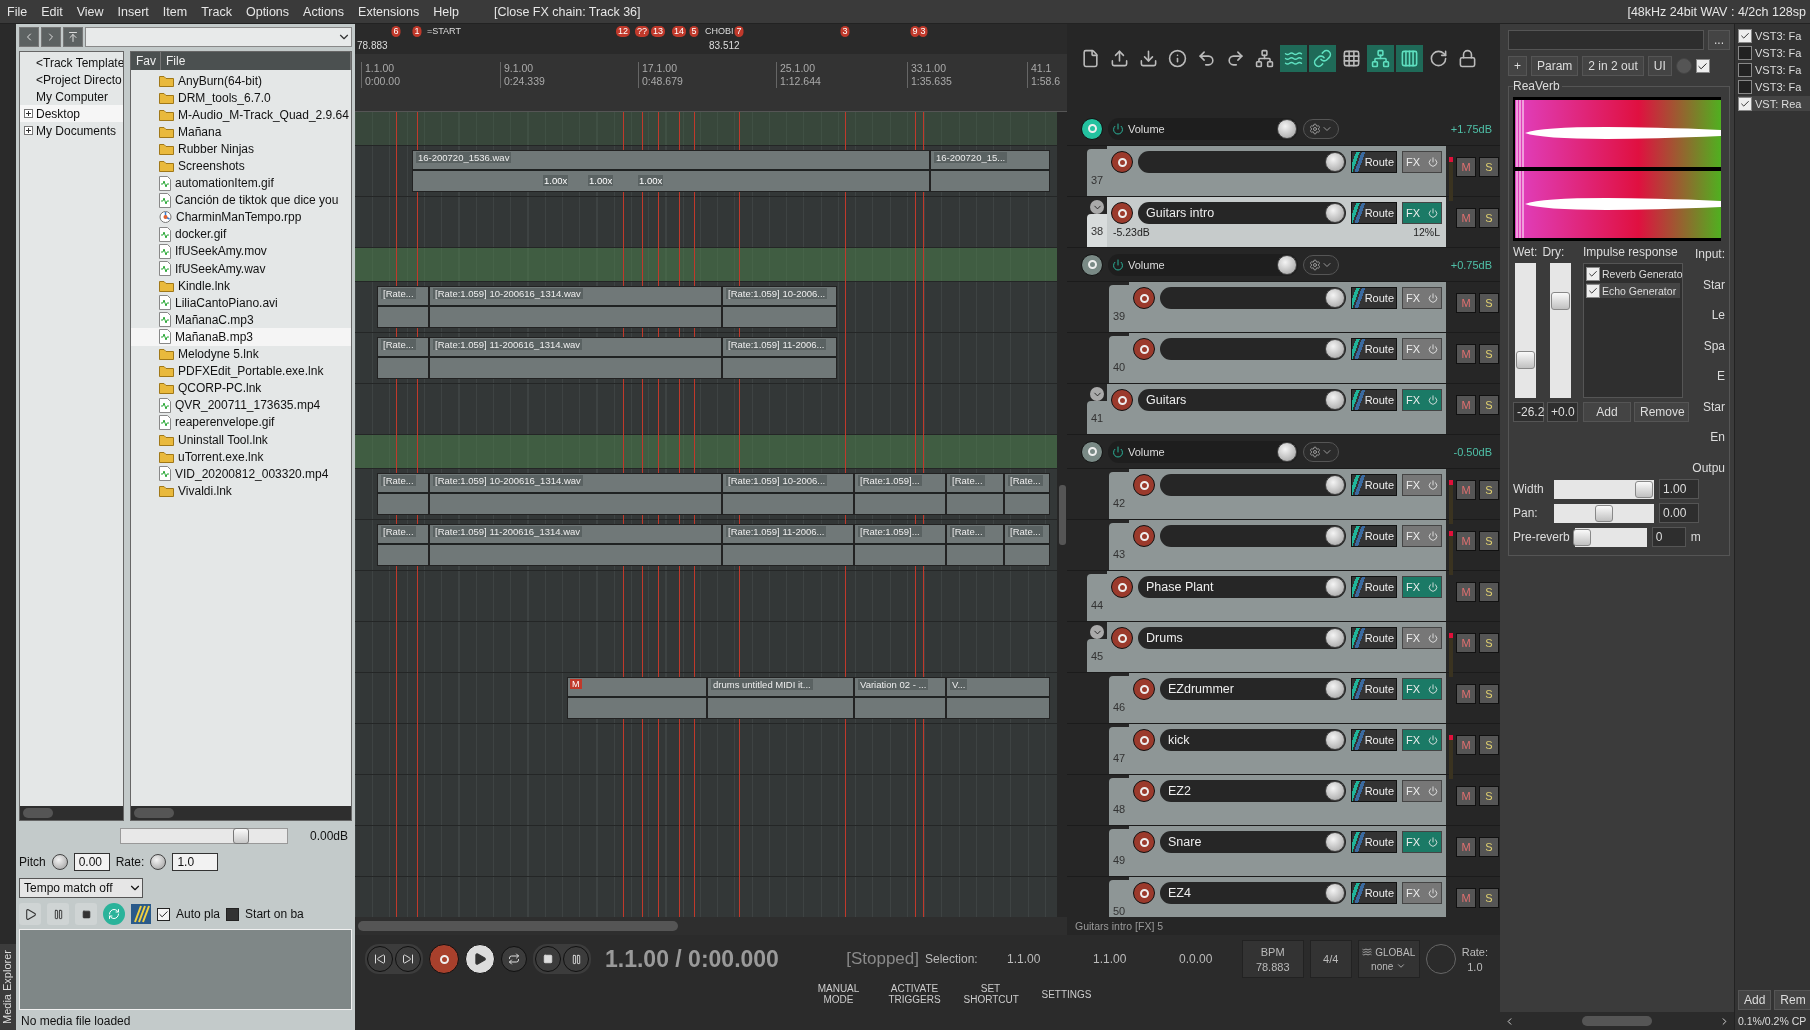 The height and width of the screenshot is (1030, 1810). What do you see at coordinates (1287, 851) in the screenshot?
I see `track-panel: Snare Route FX` at bounding box center [1287, 851].